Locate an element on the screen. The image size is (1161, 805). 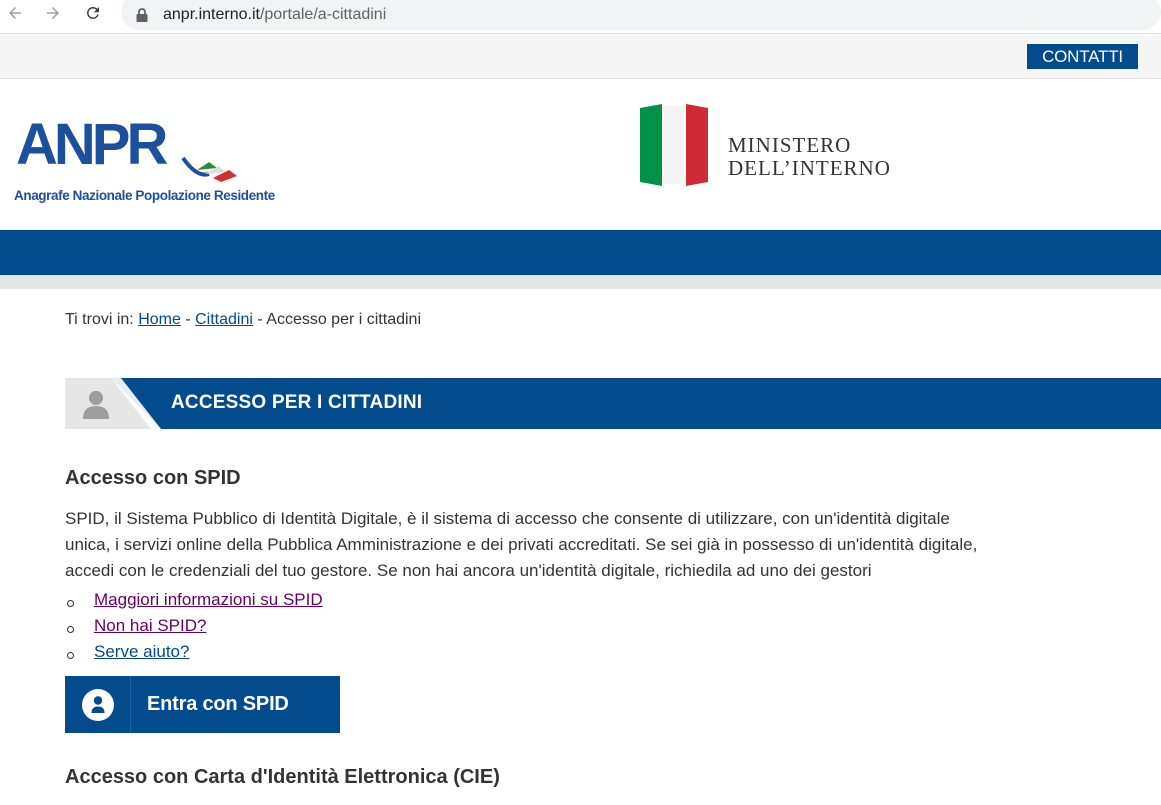
main-nav-band is located at coordinates (580, 252).